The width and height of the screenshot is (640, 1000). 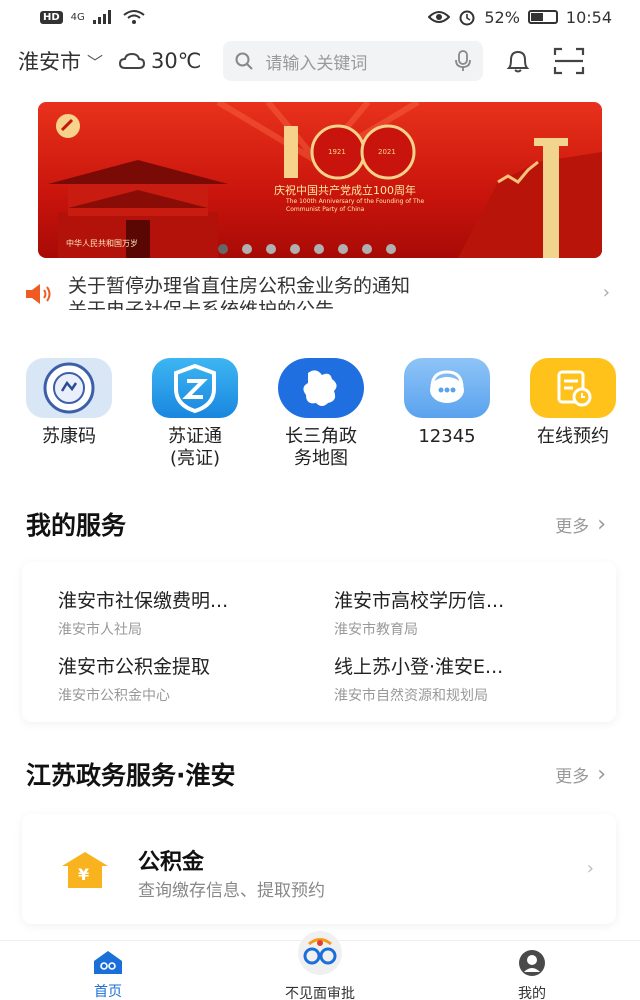 What do you see at coordinates (325, 180) in the screenshot?
I see `banner-artwork` at bounding box center [325, 180].